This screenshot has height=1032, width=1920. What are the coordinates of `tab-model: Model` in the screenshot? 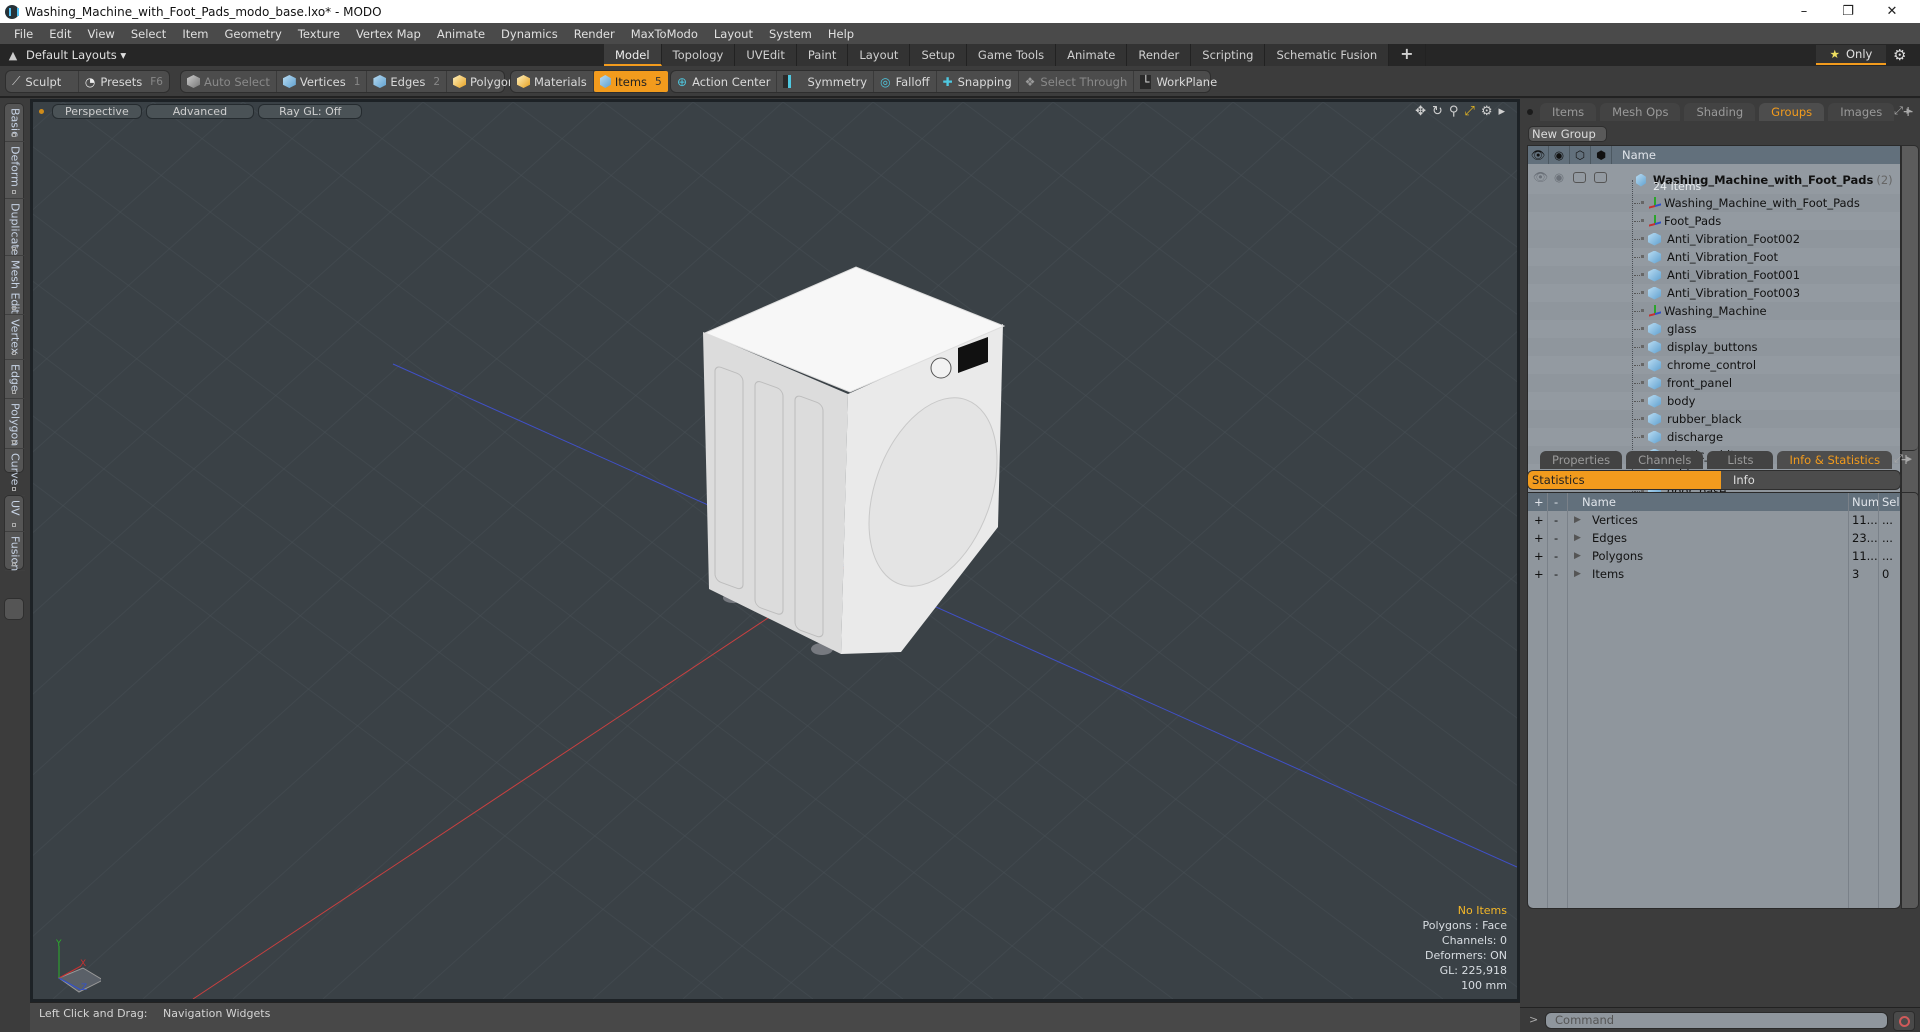 It's located at (633, 55).